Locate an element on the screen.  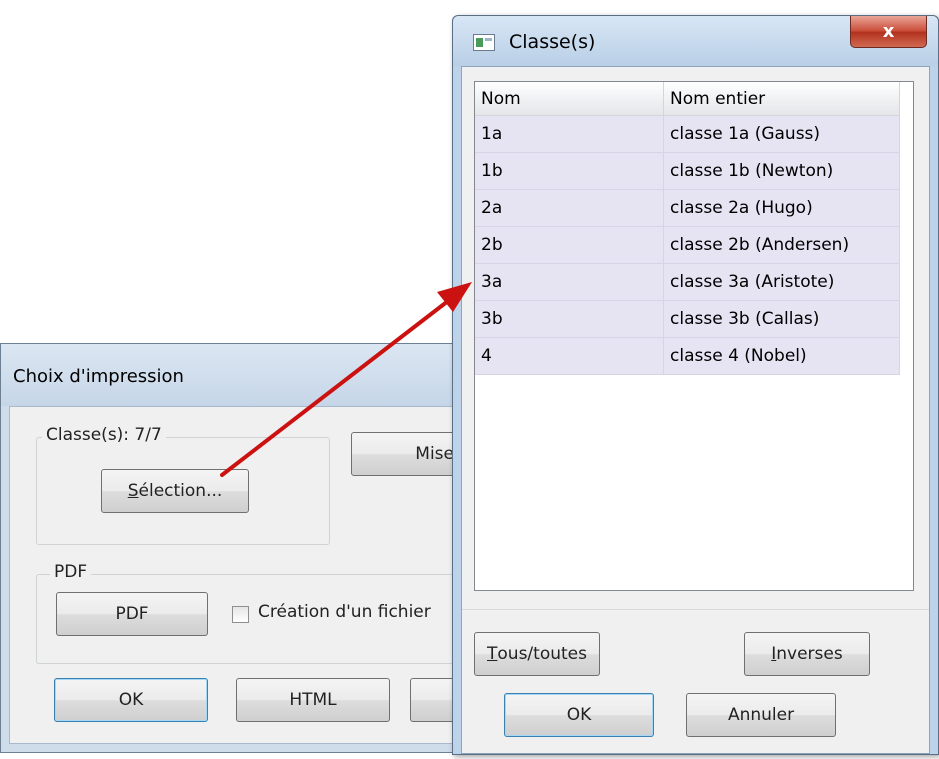
cell-nom: 3b is located at coordinates (569, 319).